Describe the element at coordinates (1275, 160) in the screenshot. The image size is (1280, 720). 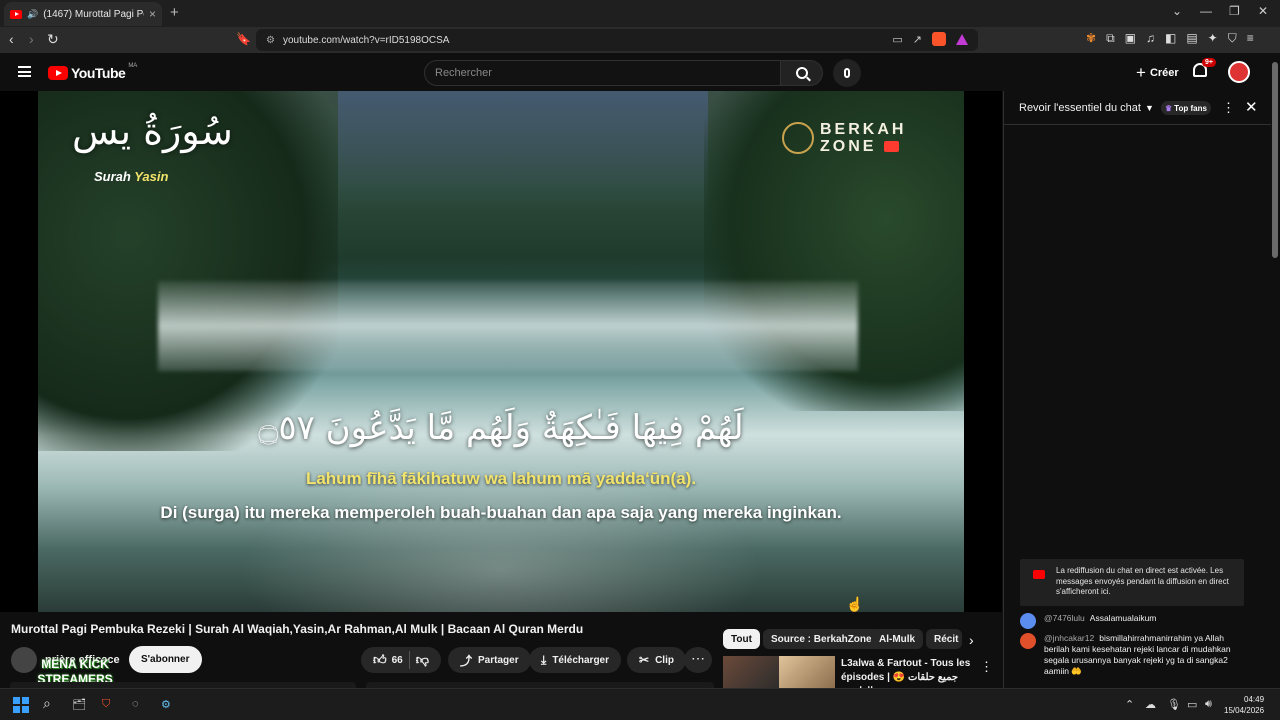
I see `scrollbar-thumb` at that location.